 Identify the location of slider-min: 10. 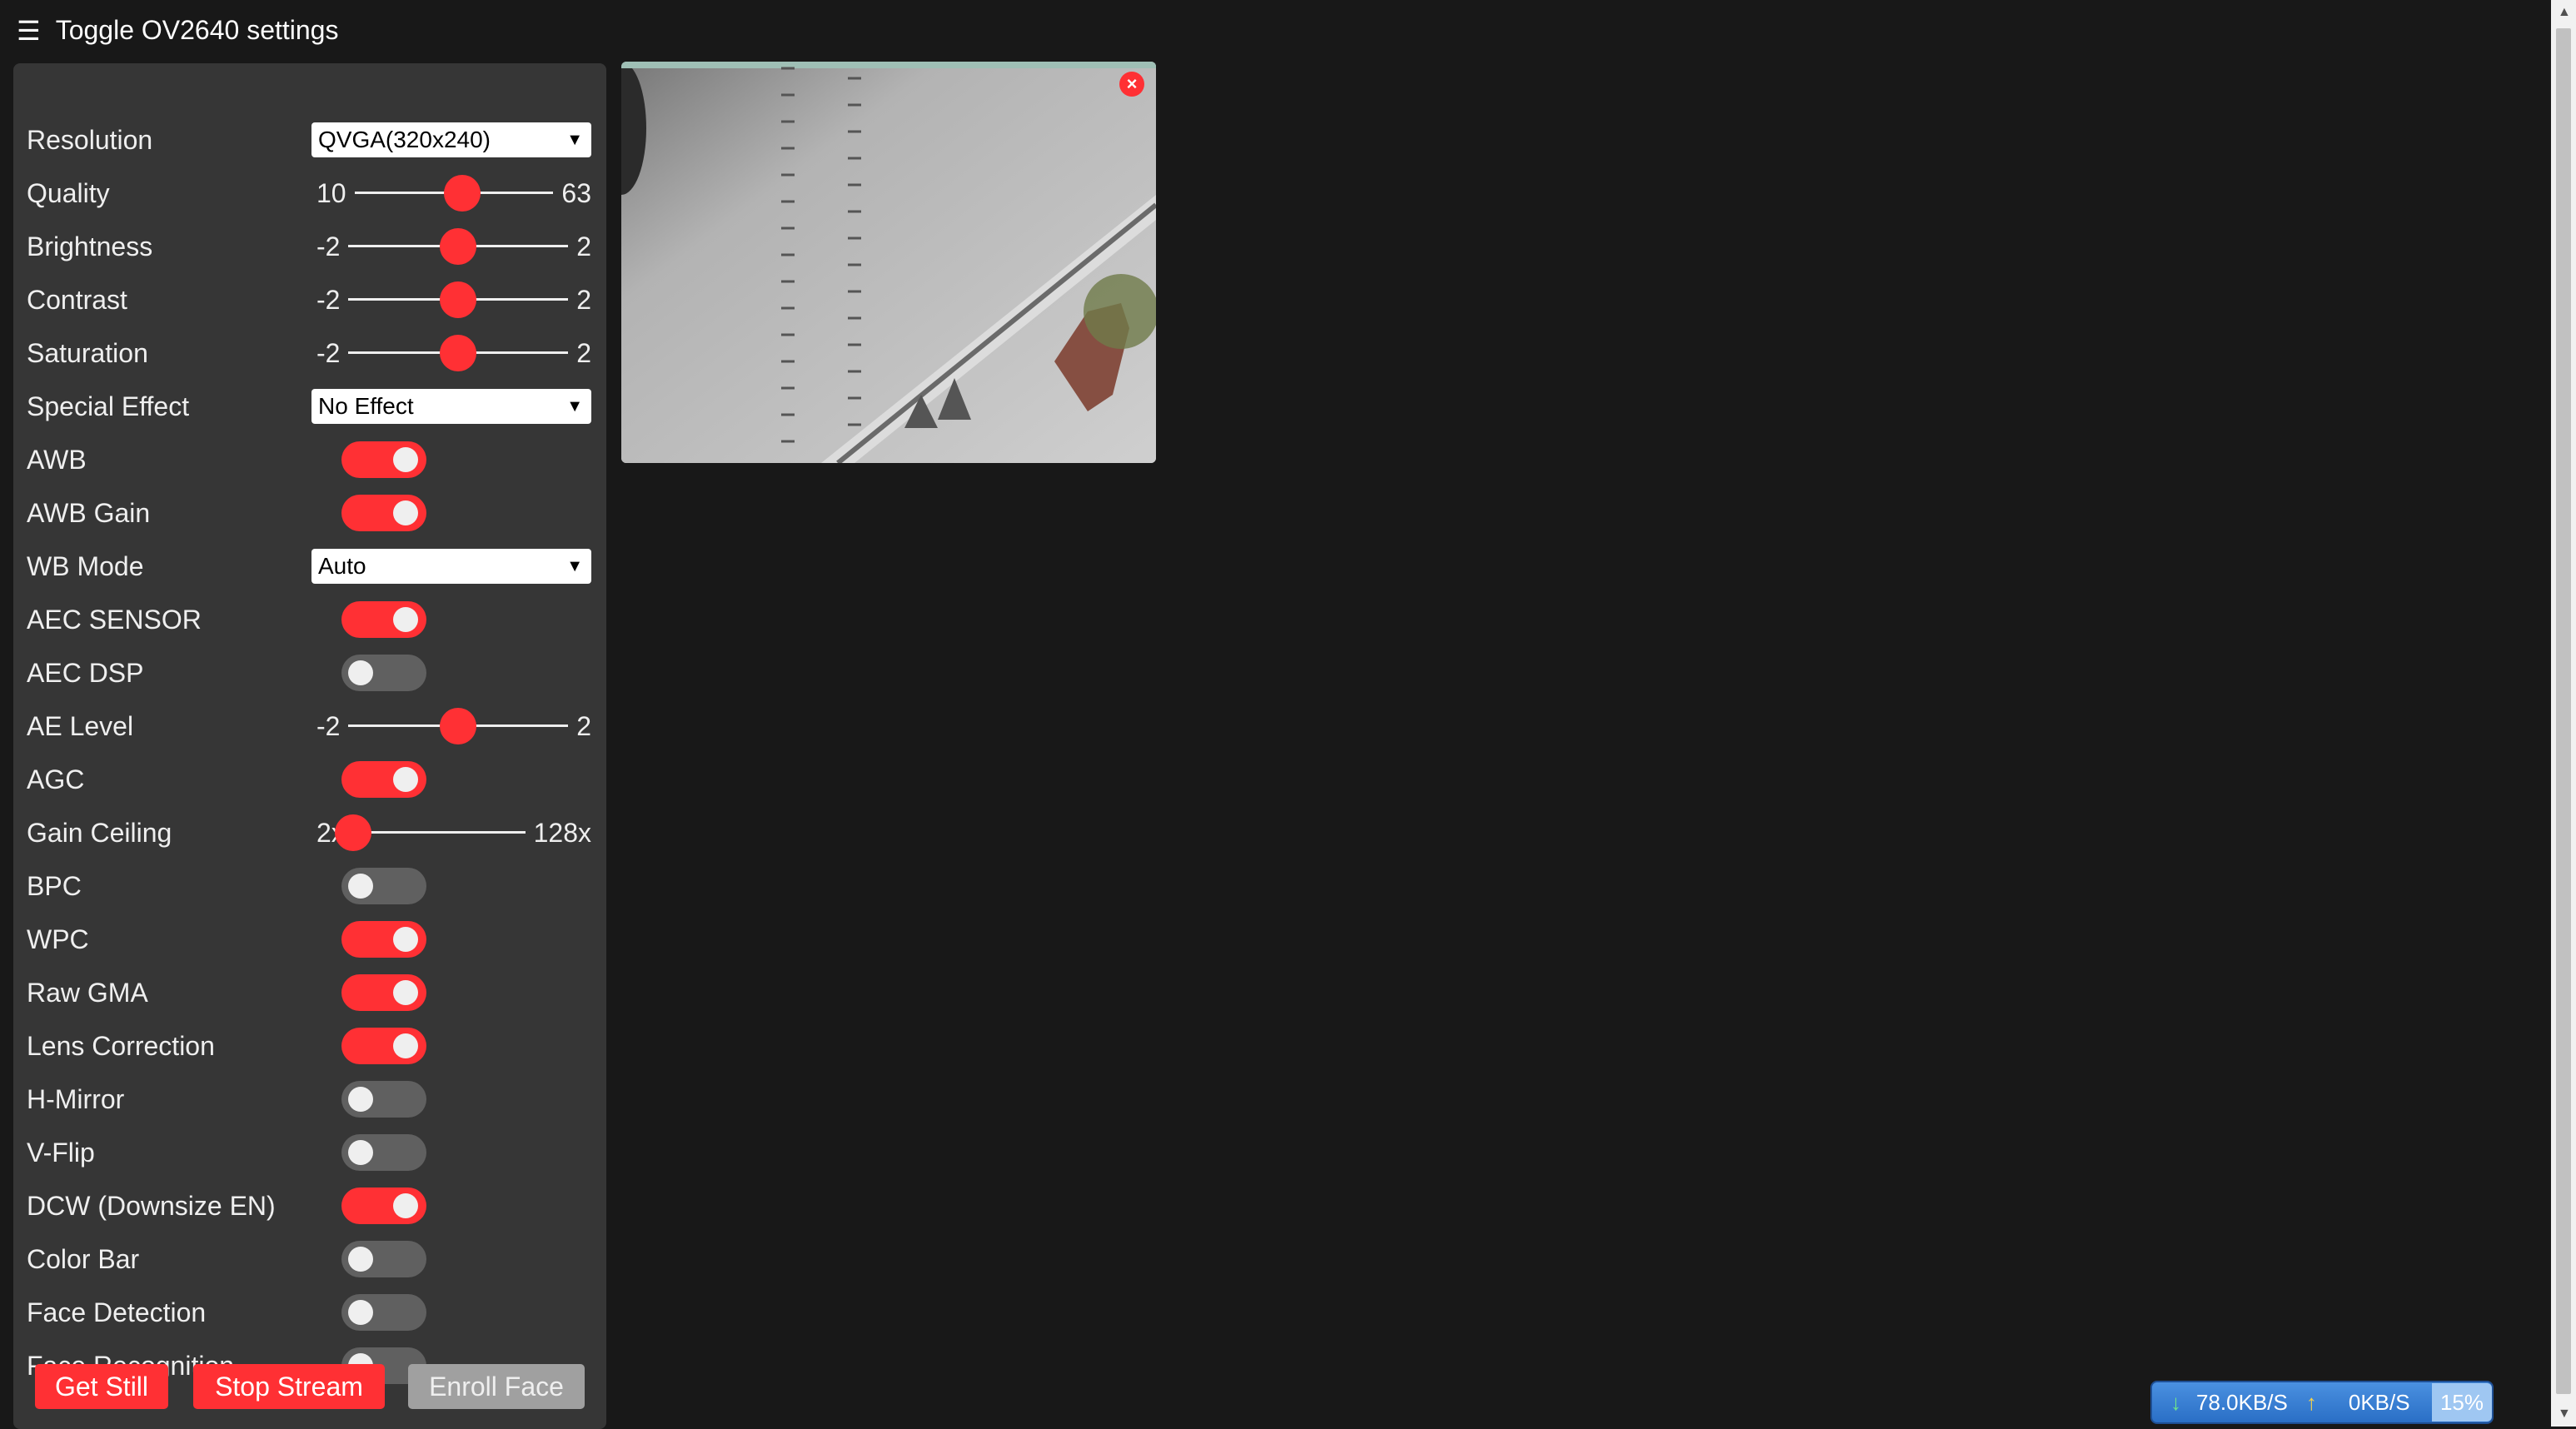
(331, 192).